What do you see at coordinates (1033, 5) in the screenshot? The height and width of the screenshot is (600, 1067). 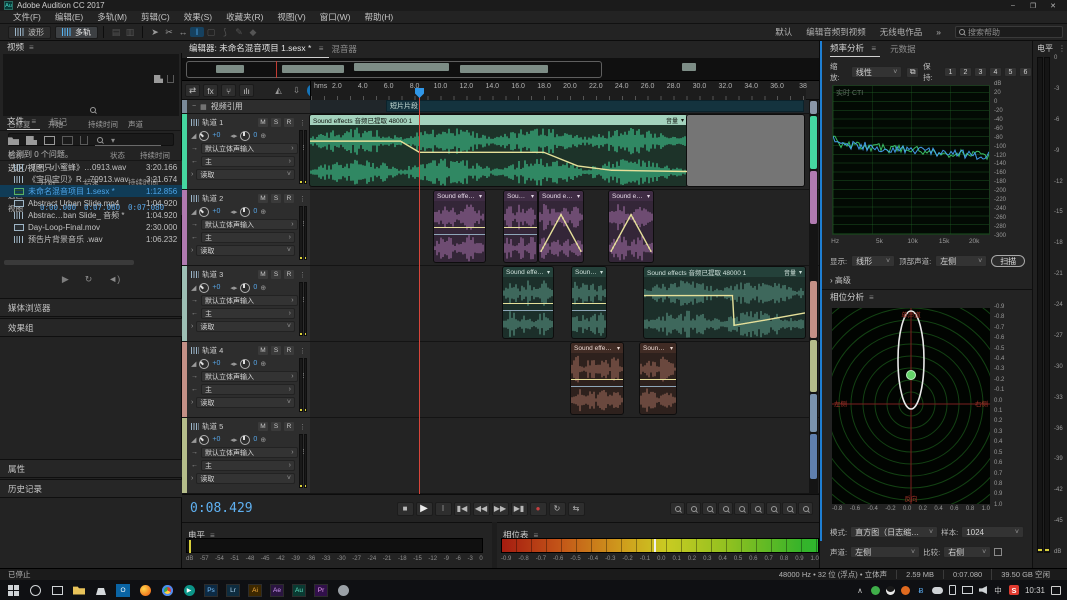 I see `maximize-button: ❐` at bounding box center [1033, 5].